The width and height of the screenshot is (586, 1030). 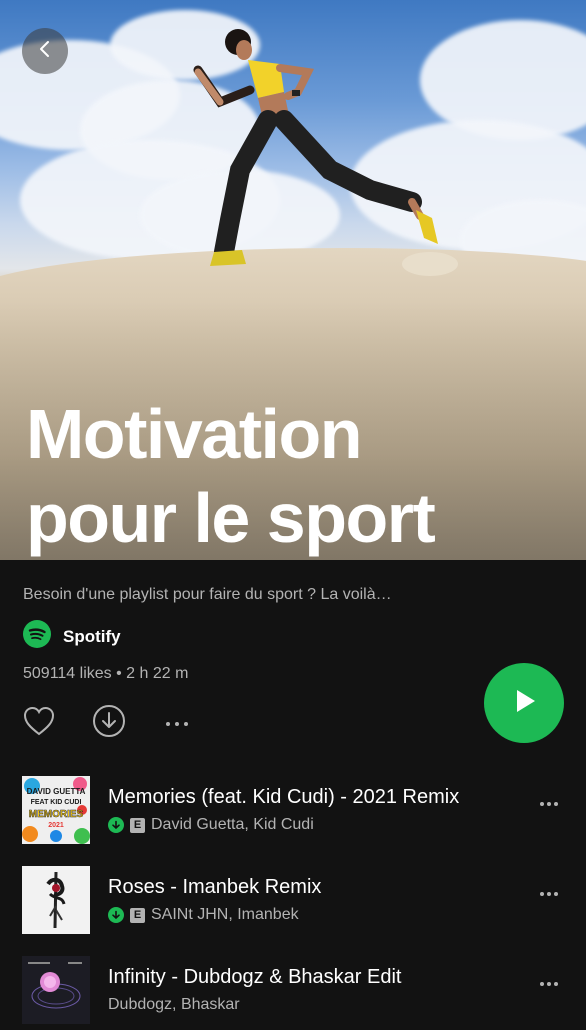 I want to click on heart-icon, so click(x=39, y=723).